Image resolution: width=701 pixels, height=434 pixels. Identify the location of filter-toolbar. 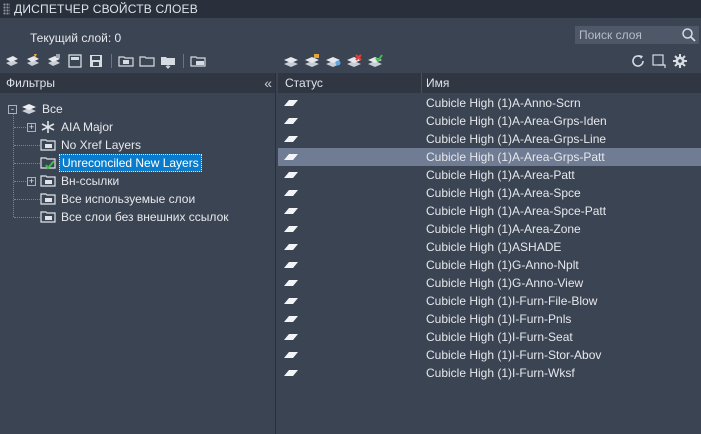
(107, 61).